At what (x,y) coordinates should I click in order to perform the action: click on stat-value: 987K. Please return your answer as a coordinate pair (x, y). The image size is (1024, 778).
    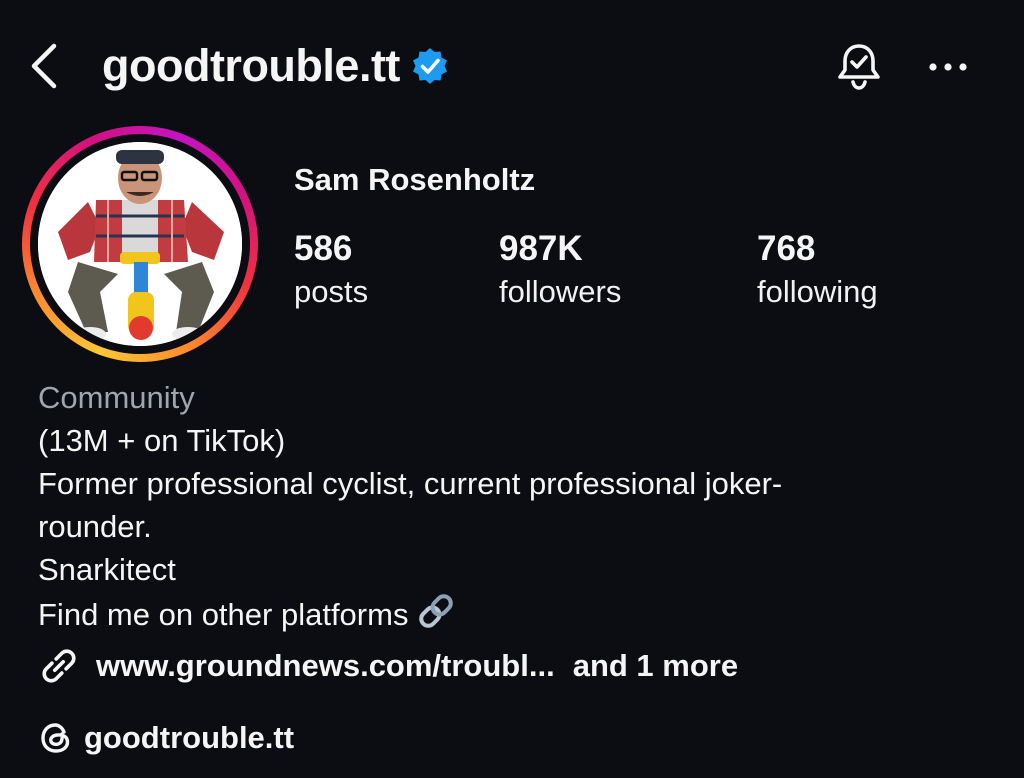
    Looking at the image, I should click on (541, 248).